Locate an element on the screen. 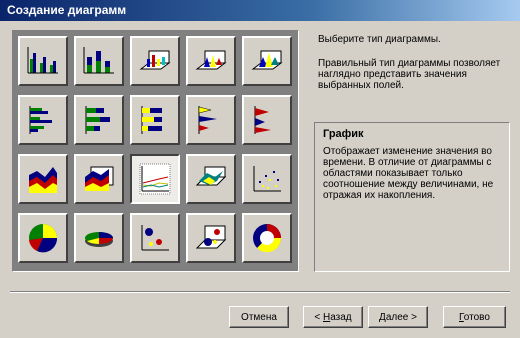 The width and height of the screenshot is (520, 338). cancel-button: Отмена is located at coordinates (259, 317).